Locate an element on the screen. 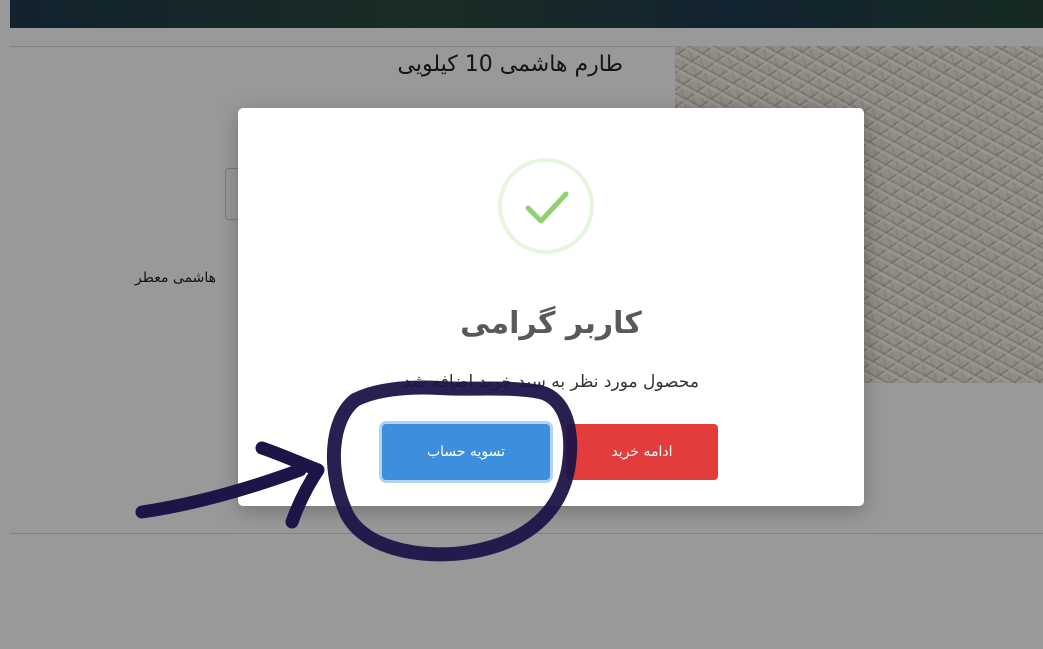 This screenshot has height=649, width=1043. dialog-message: محصول مورد نظر به سبد خرید اضافه شد is located at coordinates (551, 382).